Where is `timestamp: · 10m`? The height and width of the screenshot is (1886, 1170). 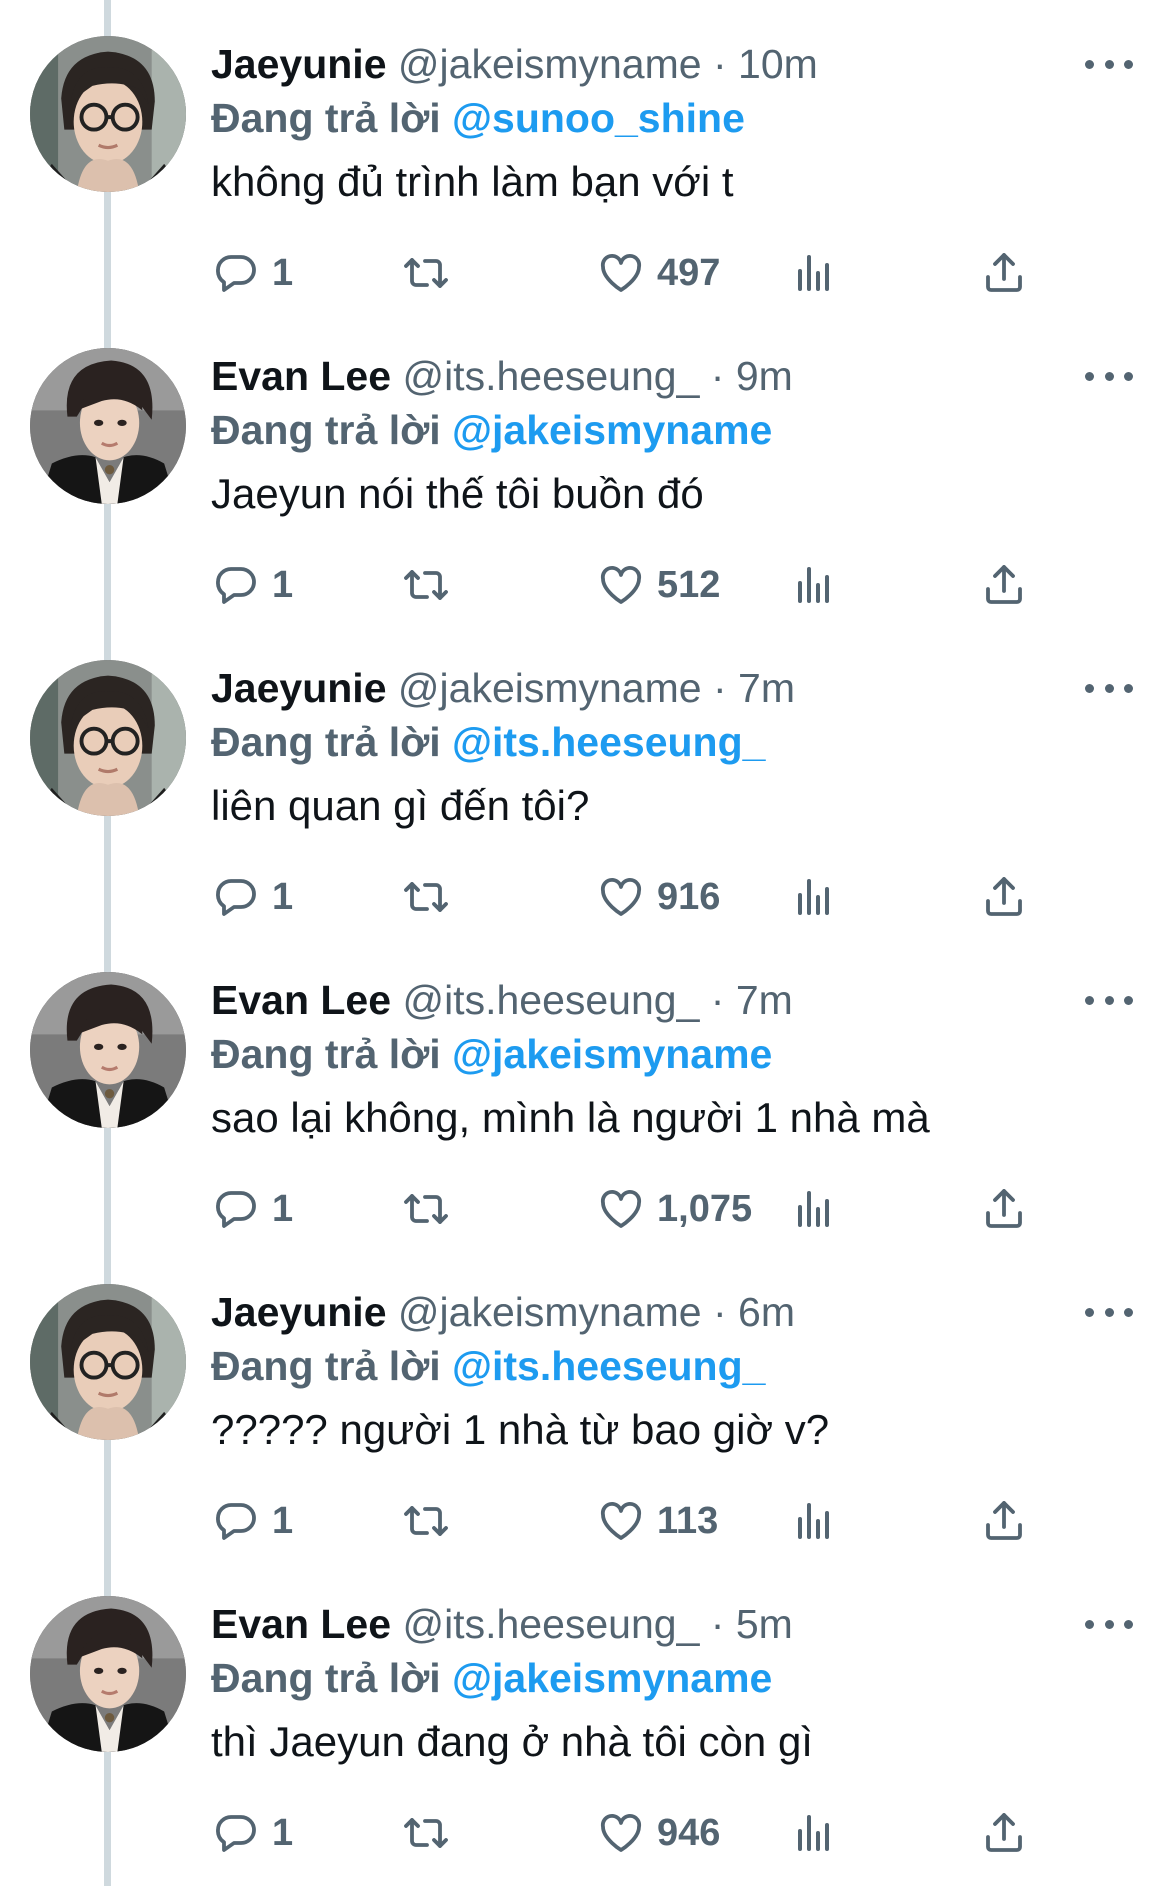 timestamp: · 10m is located at coordinates (765, 64).